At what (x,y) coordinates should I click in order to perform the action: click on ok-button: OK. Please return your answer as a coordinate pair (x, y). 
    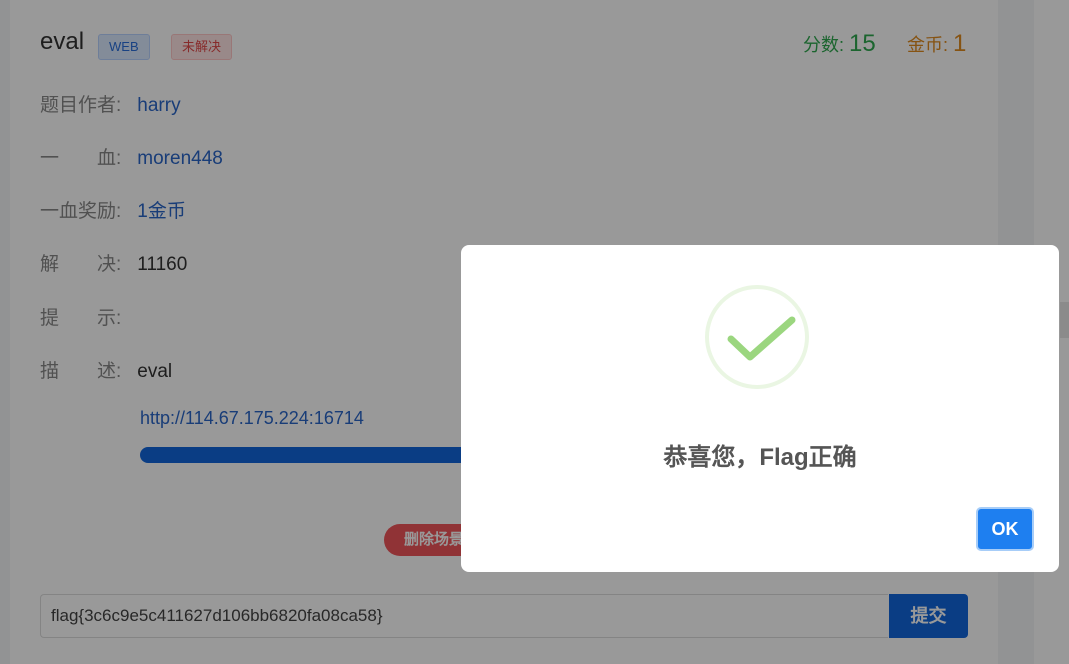
    Looking at the image, I should click on (1005, 529).